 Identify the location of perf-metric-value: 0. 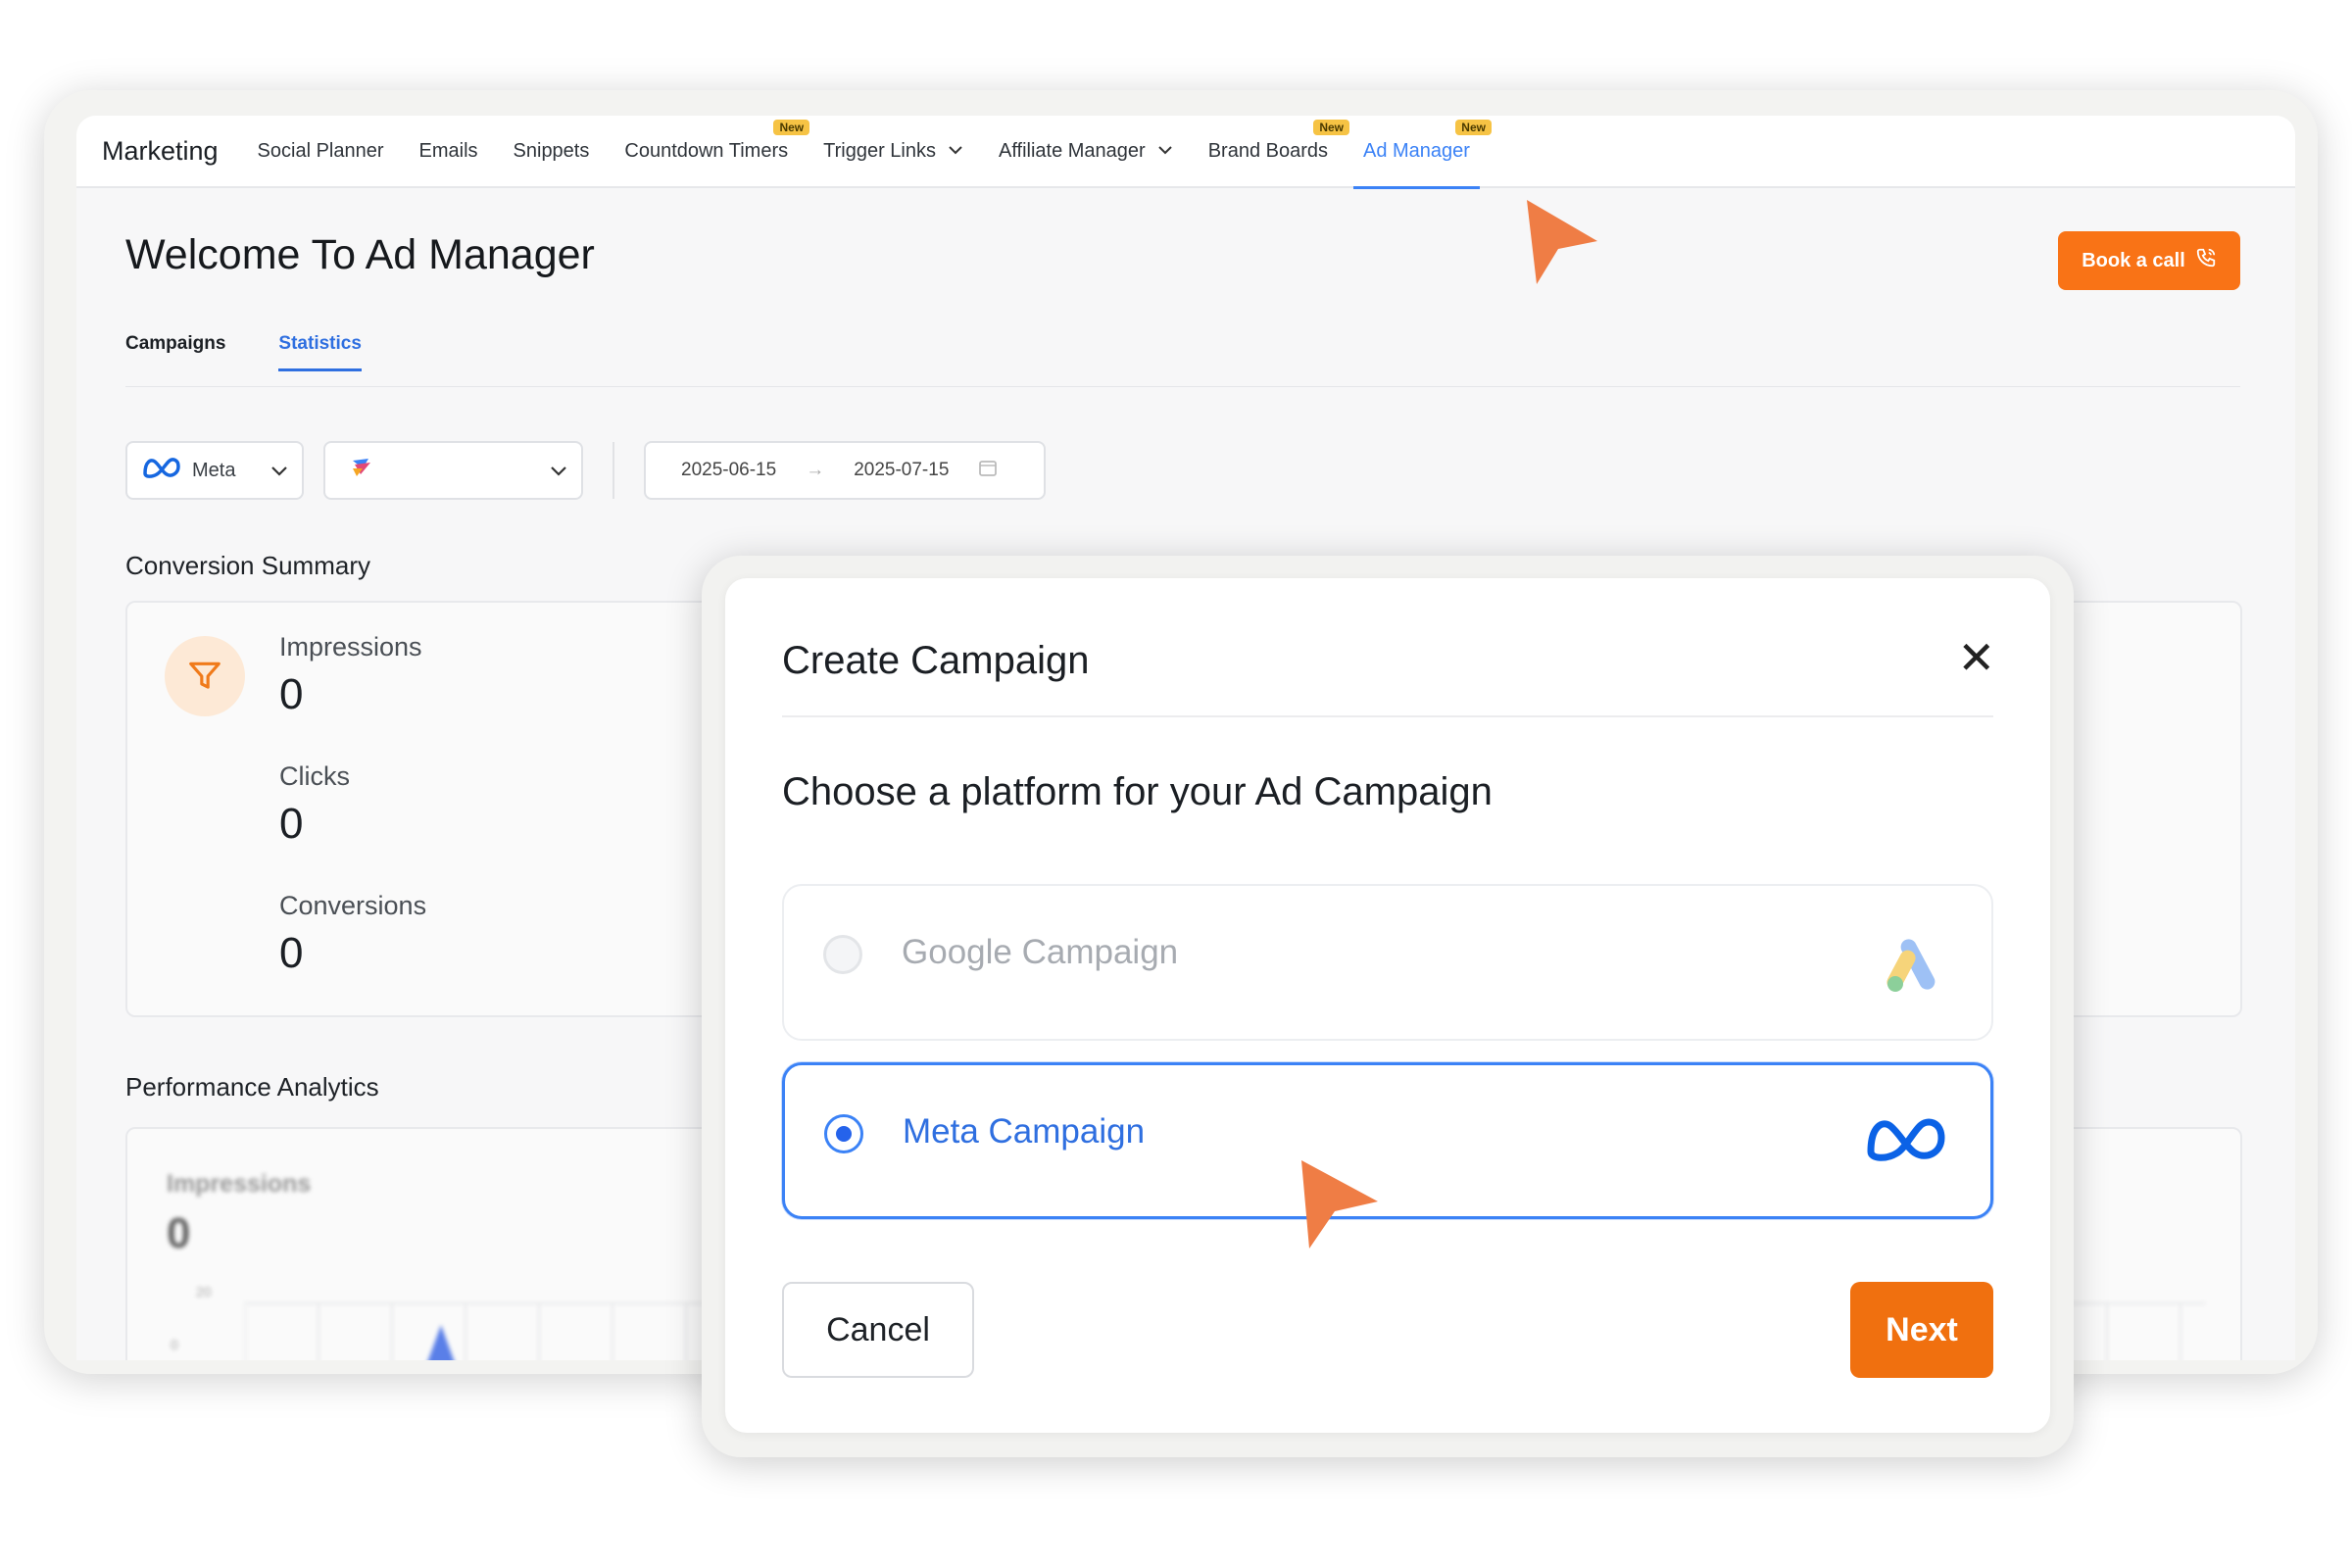
(179, 1233).